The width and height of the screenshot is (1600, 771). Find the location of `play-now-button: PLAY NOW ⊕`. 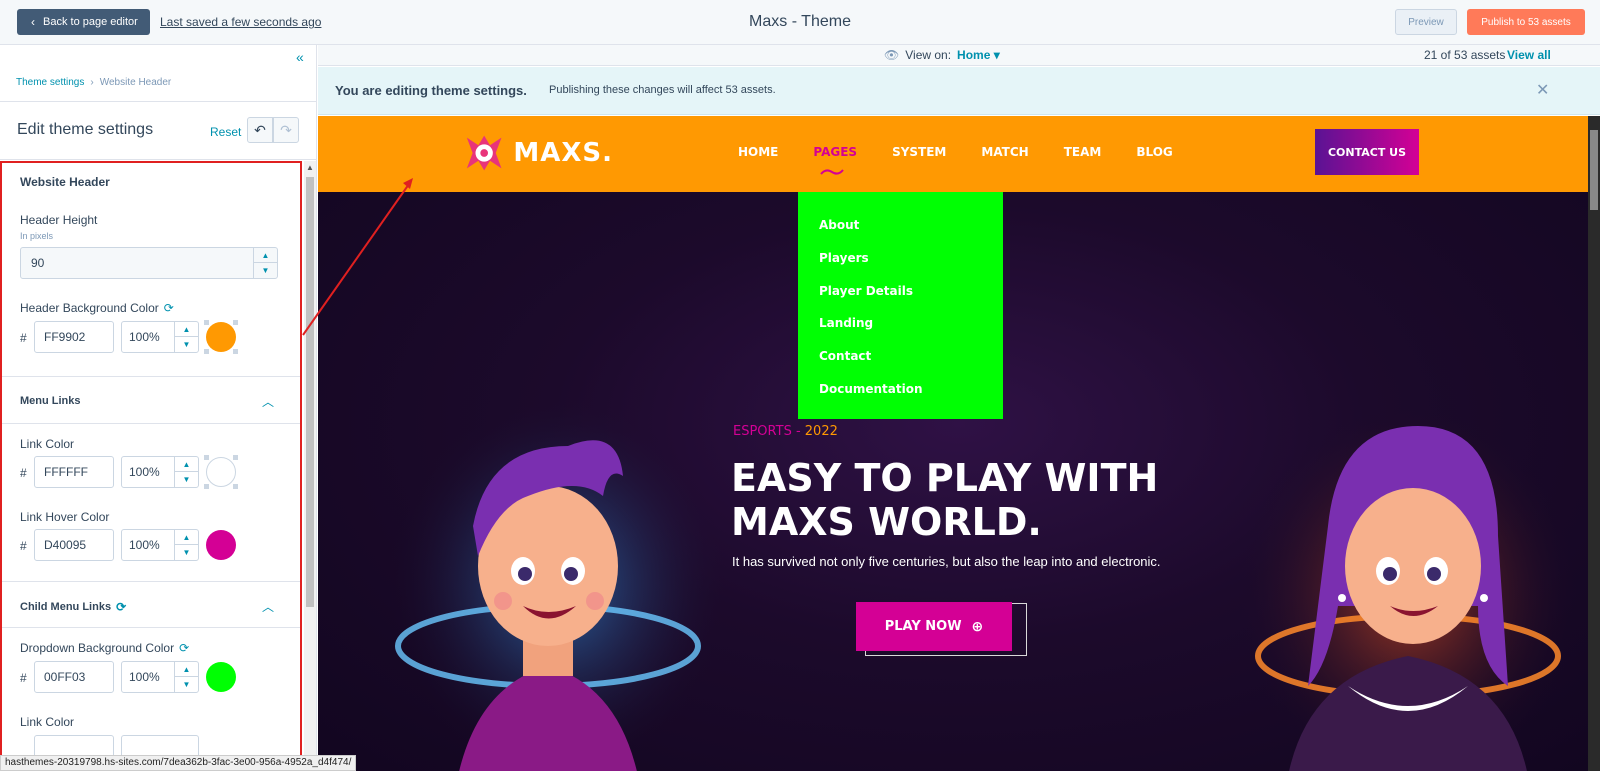

play-now-button: PLAY NOW ⊕ is located at coordinates (934, 626).